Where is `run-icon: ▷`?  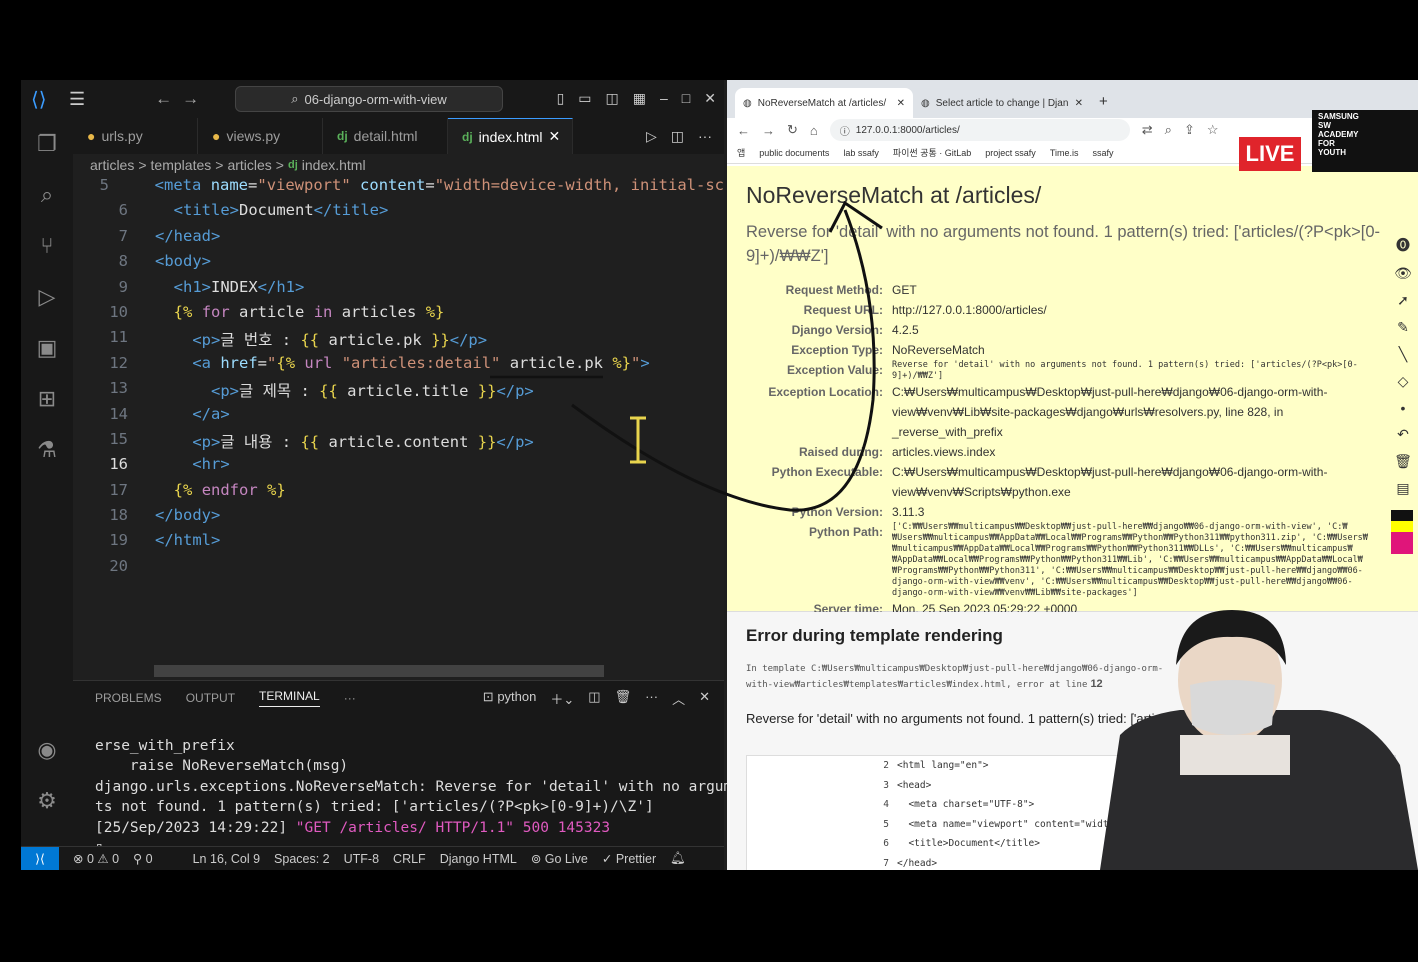
run-icon: ▷ is located at coordinates (651, 136).